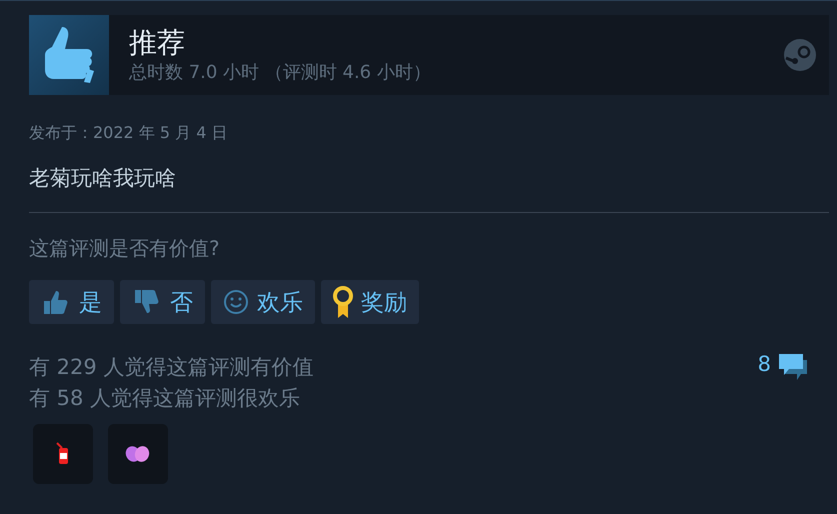  What do you see at coordinates (129, 133) in the screenshot?
I see `posted-date: 发布于：2022 年 5 月 4 日` at bounding box center [129, 133].